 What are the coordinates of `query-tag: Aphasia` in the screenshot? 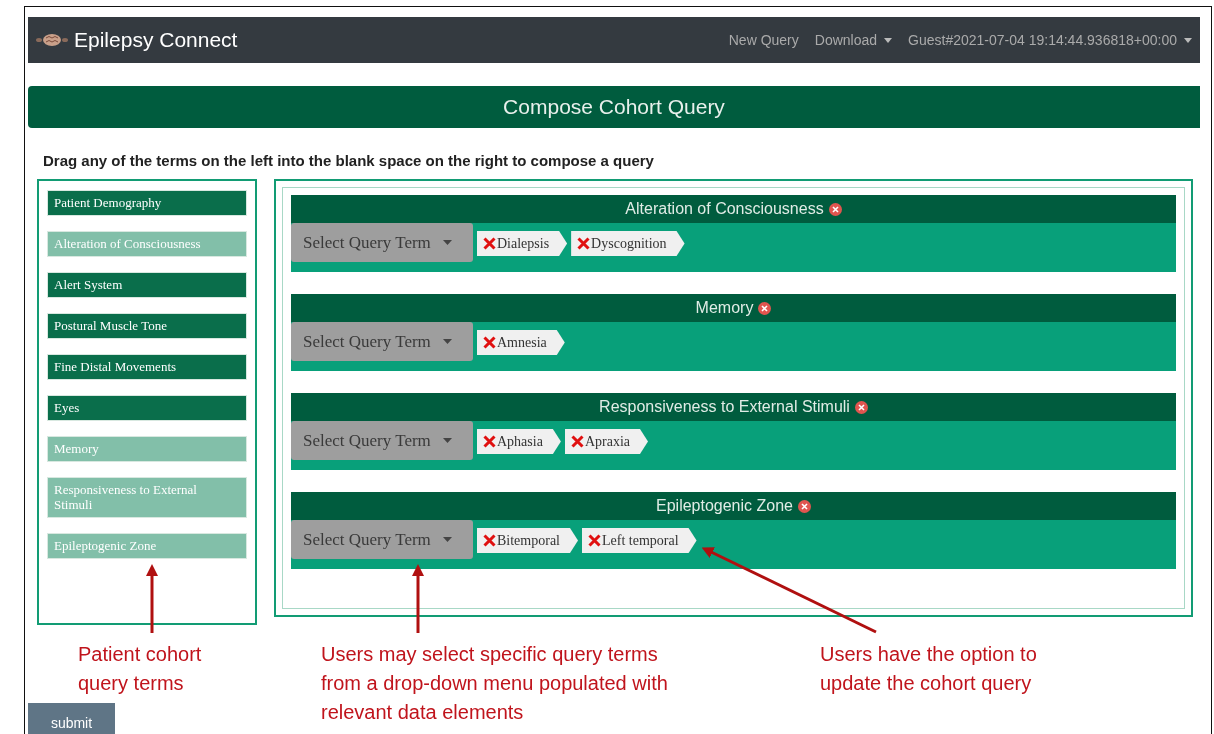 It's located at (519, 441).